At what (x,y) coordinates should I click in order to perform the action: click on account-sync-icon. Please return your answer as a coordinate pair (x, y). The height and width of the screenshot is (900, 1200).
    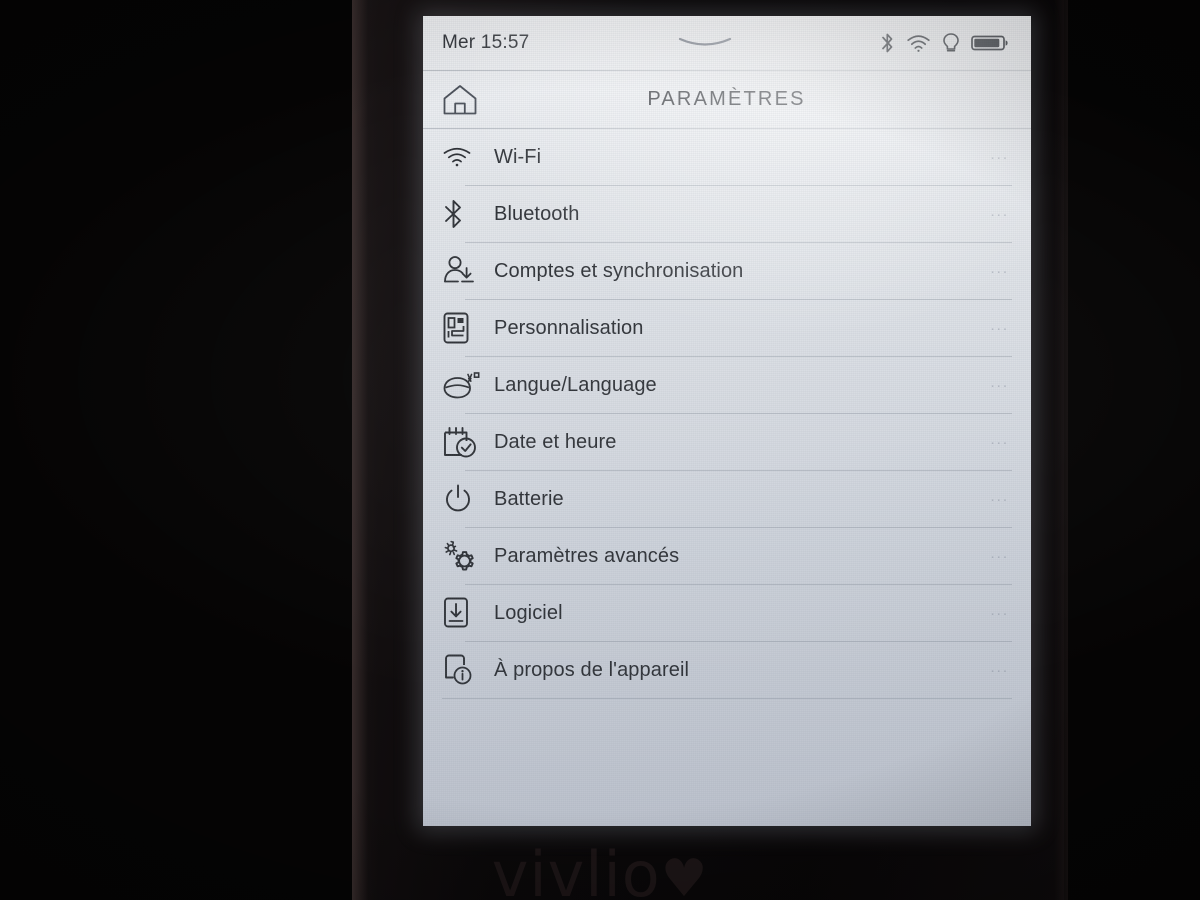
    Looking at the image, I should click on (468, 271).